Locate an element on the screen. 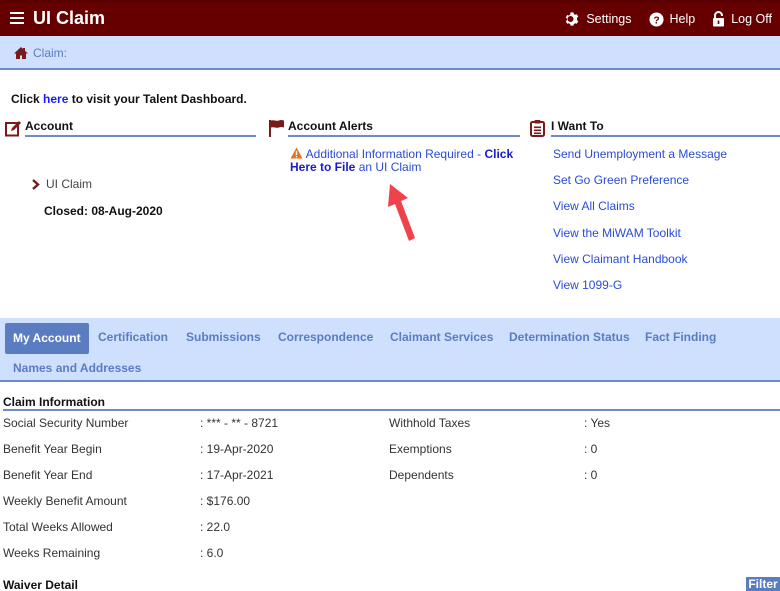  tab-names-and-addresses: Names and Addresses is located at coordinates (77, 368).